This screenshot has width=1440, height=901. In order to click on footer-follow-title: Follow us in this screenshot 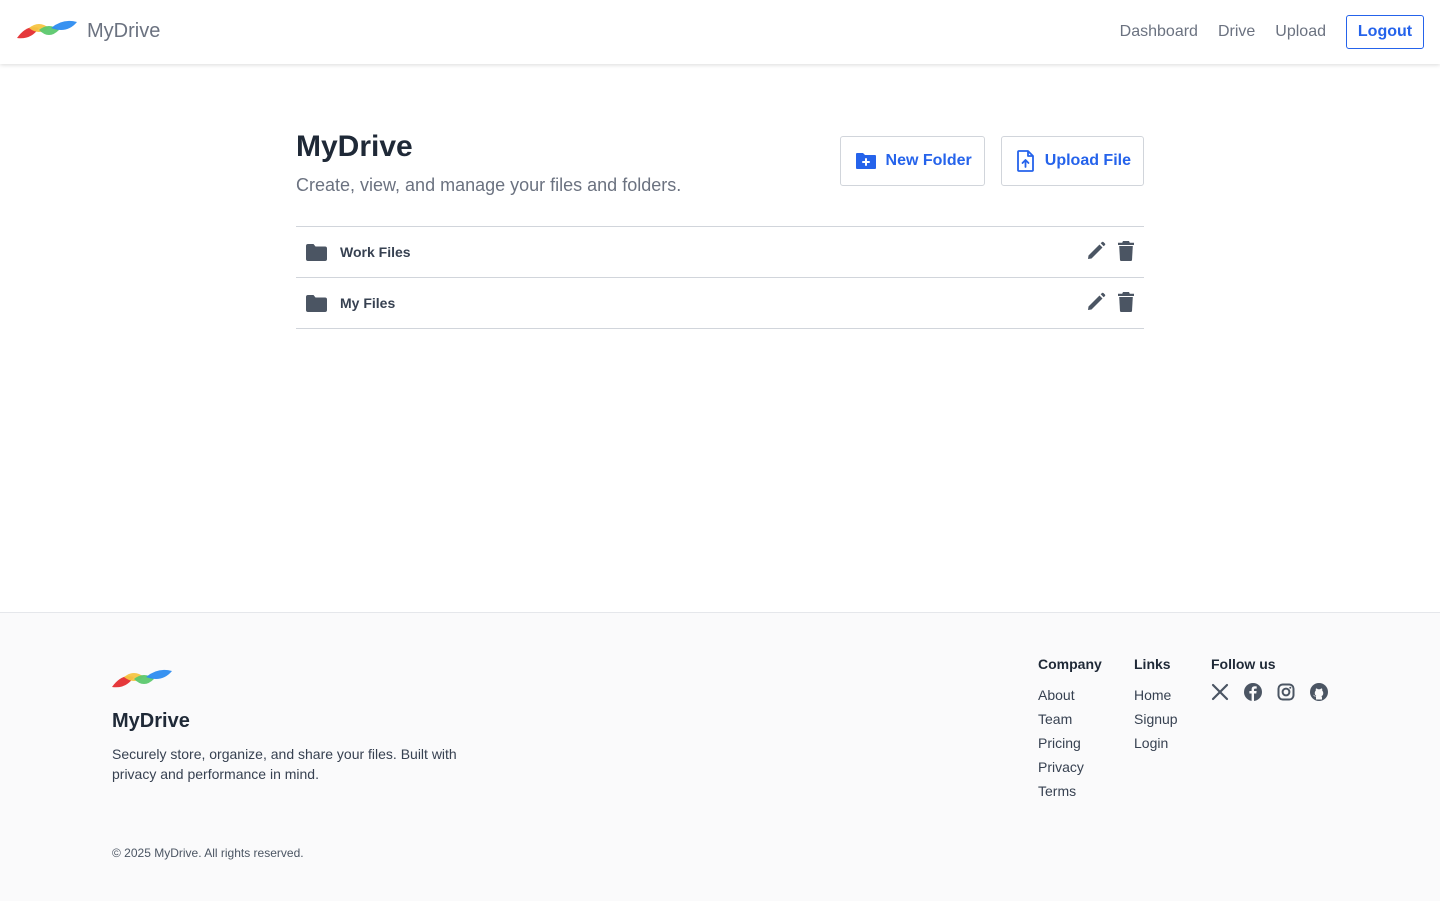, I will do `click(1243, 664)`.